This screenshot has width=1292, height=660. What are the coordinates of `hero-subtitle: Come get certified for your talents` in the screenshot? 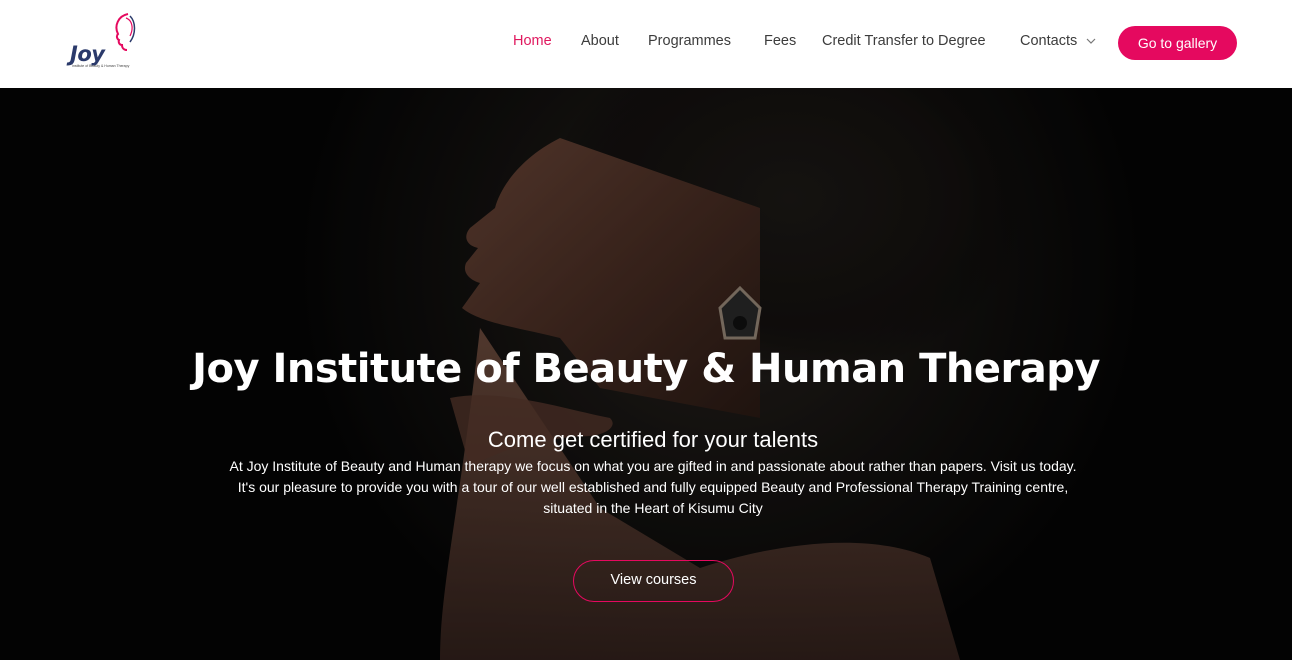 It's located at (653, 439).